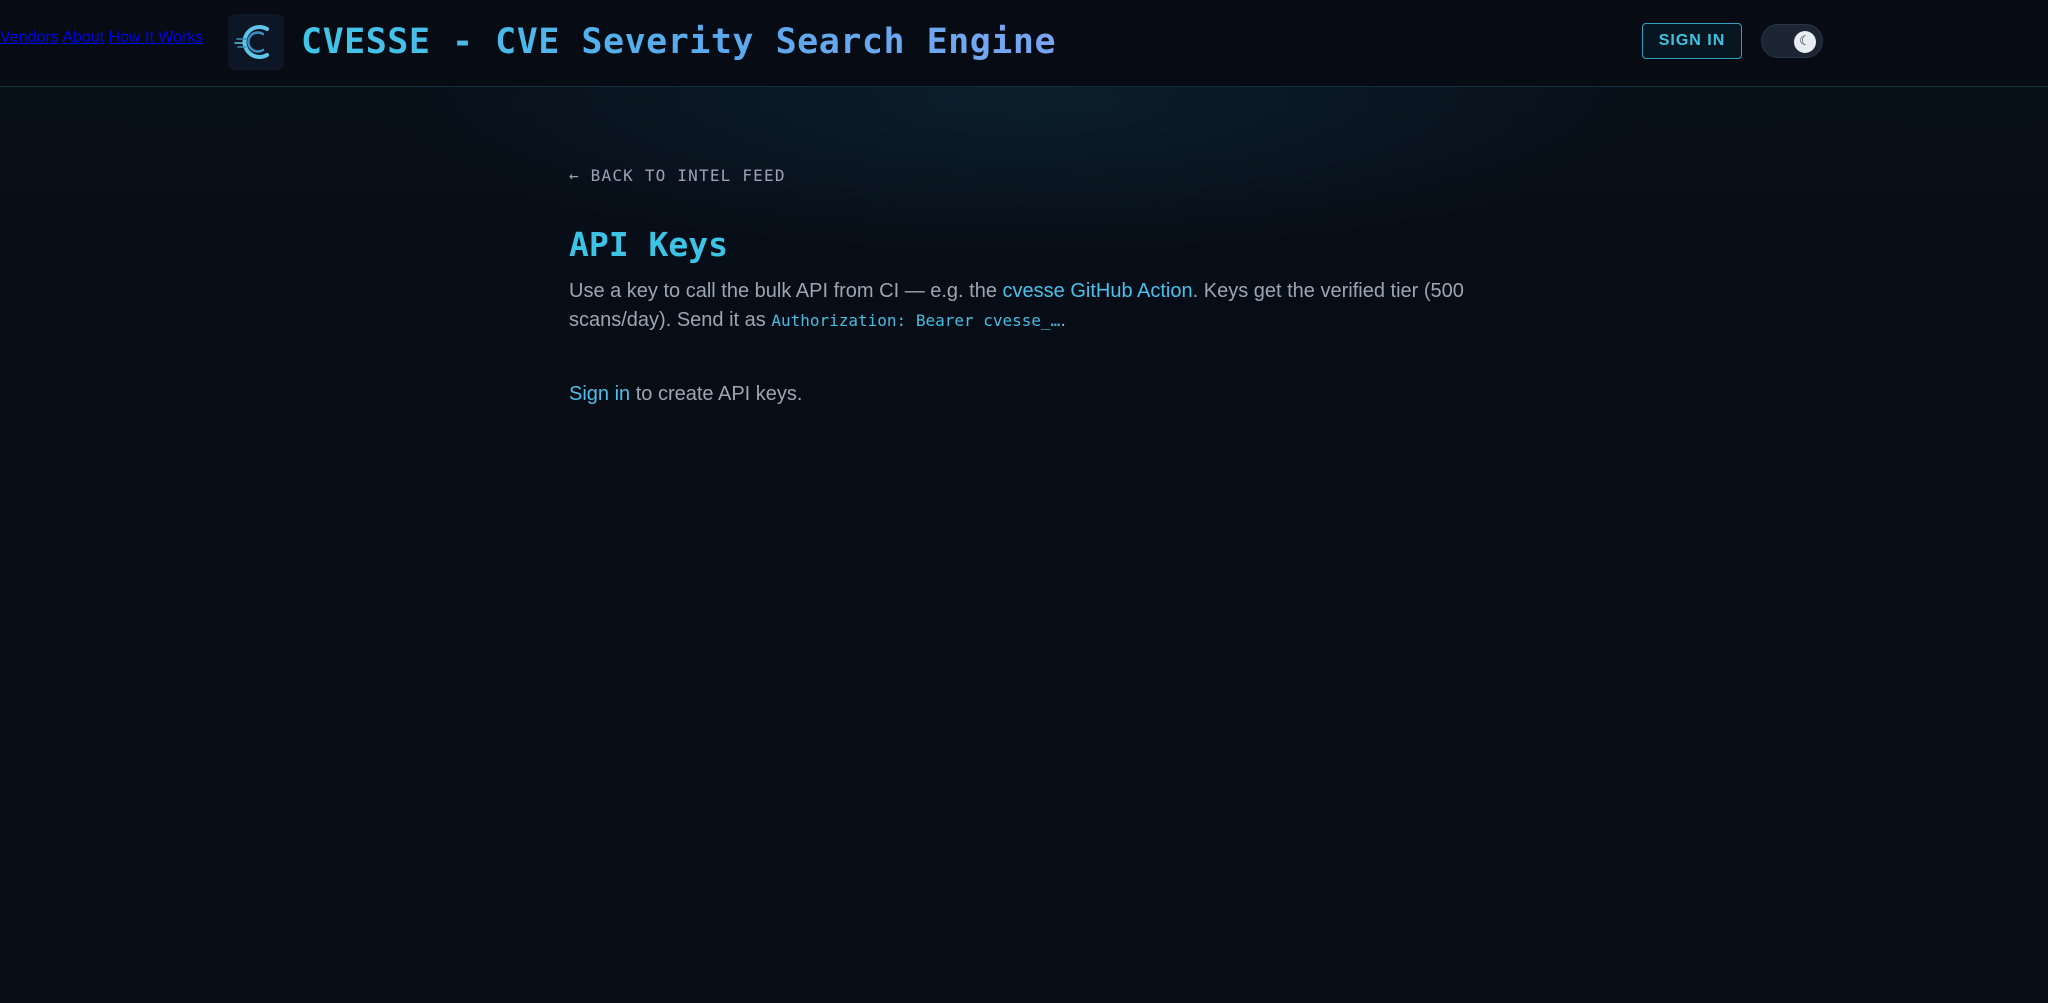 The width and height of the screenshot is (2048, 1003). What do you see at coordinates (1063, 320) in the screenshot?
I see `description-text-3: .` at bounding box center [1063, 320].